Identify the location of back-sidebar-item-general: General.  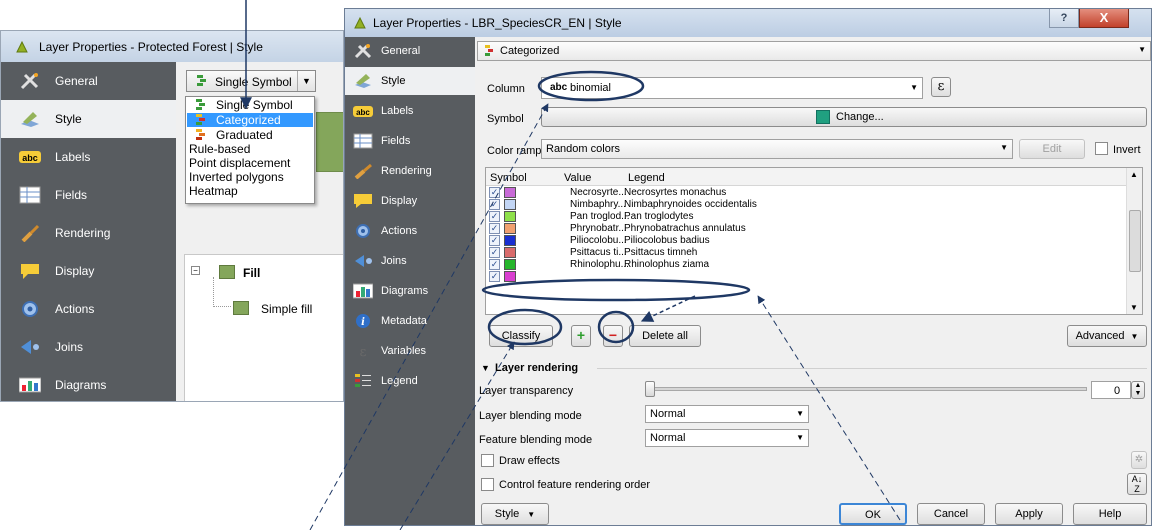
(88, 81).